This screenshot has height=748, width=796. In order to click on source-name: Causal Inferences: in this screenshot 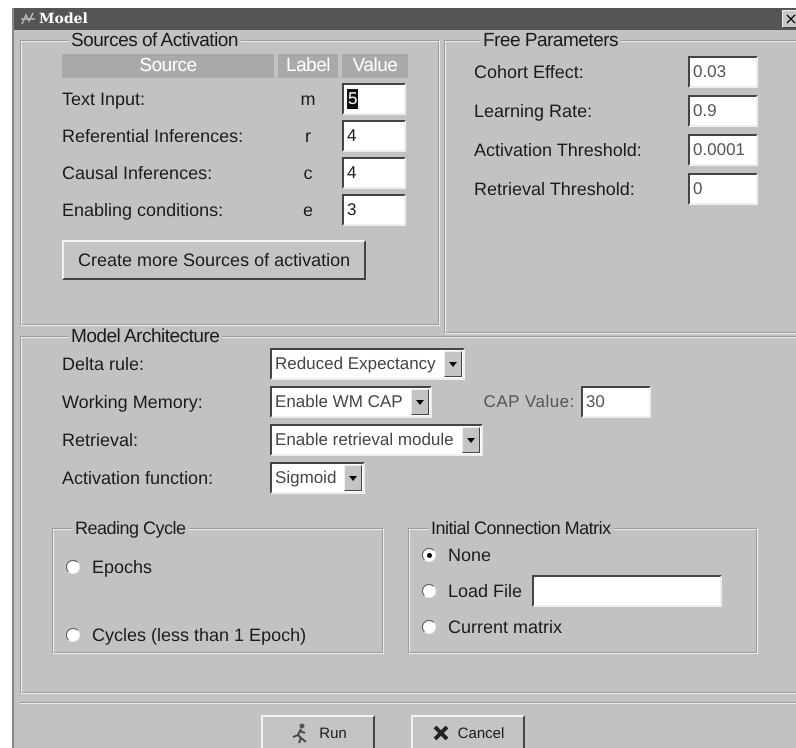, I will do `click(138, 173)`.